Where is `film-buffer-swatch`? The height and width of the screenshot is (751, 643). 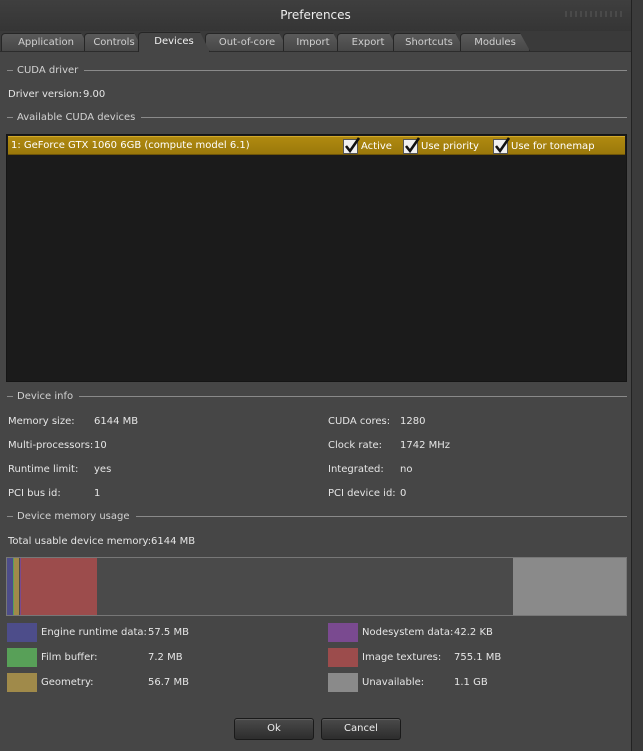
film-buffer-swatch is located at coordinates (22, 657).